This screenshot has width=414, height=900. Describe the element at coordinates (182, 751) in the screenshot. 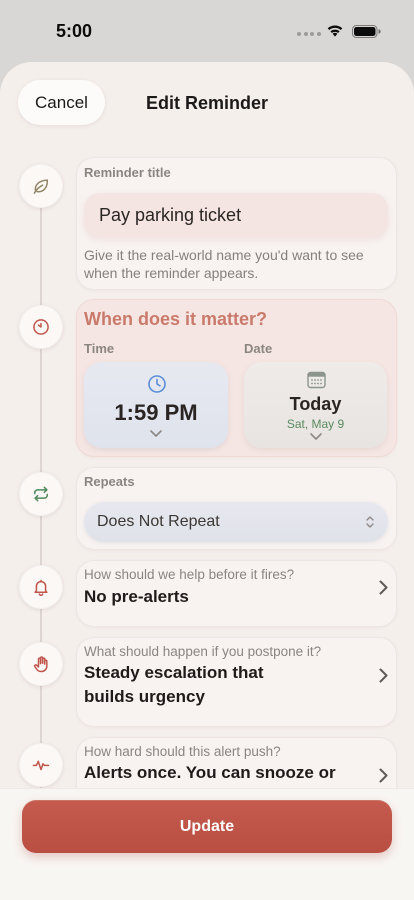

I see `intensity-question: How hard should this alert push?` at that location.